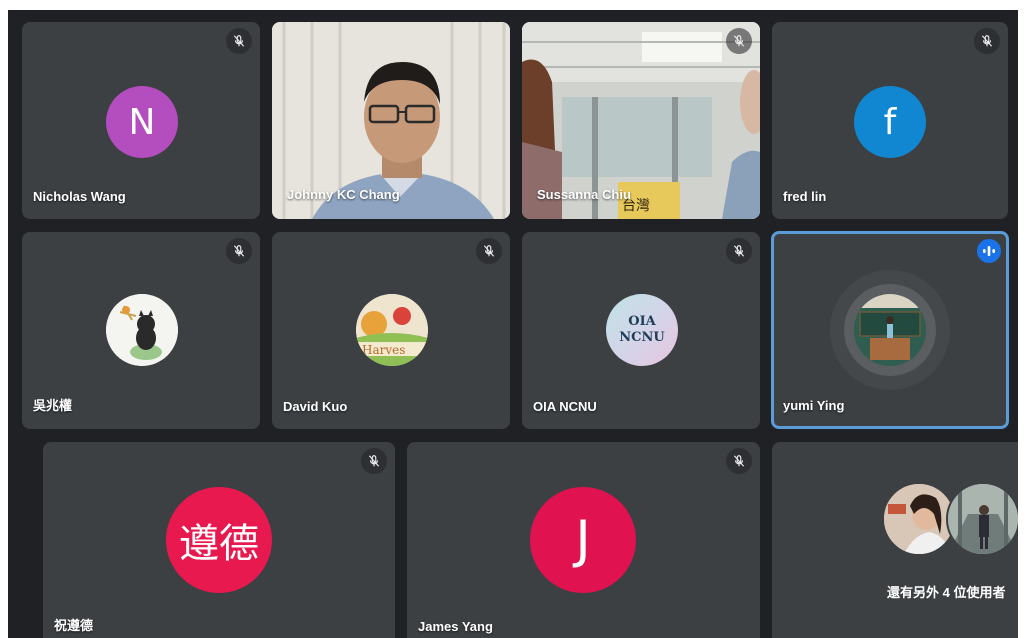 The height and width of the screenshot is (638, 1026). I want to click on participant-name: OIA NCNU, so click(565, 406).